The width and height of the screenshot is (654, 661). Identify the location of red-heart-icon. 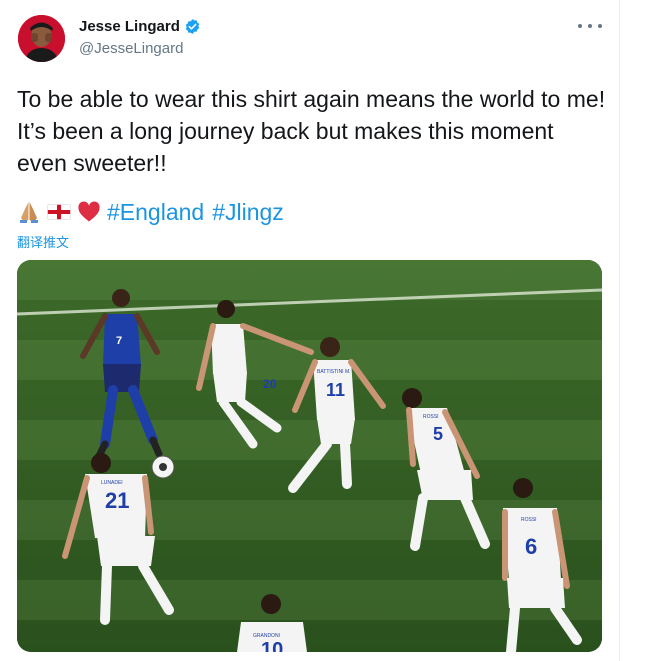
(89, 211).